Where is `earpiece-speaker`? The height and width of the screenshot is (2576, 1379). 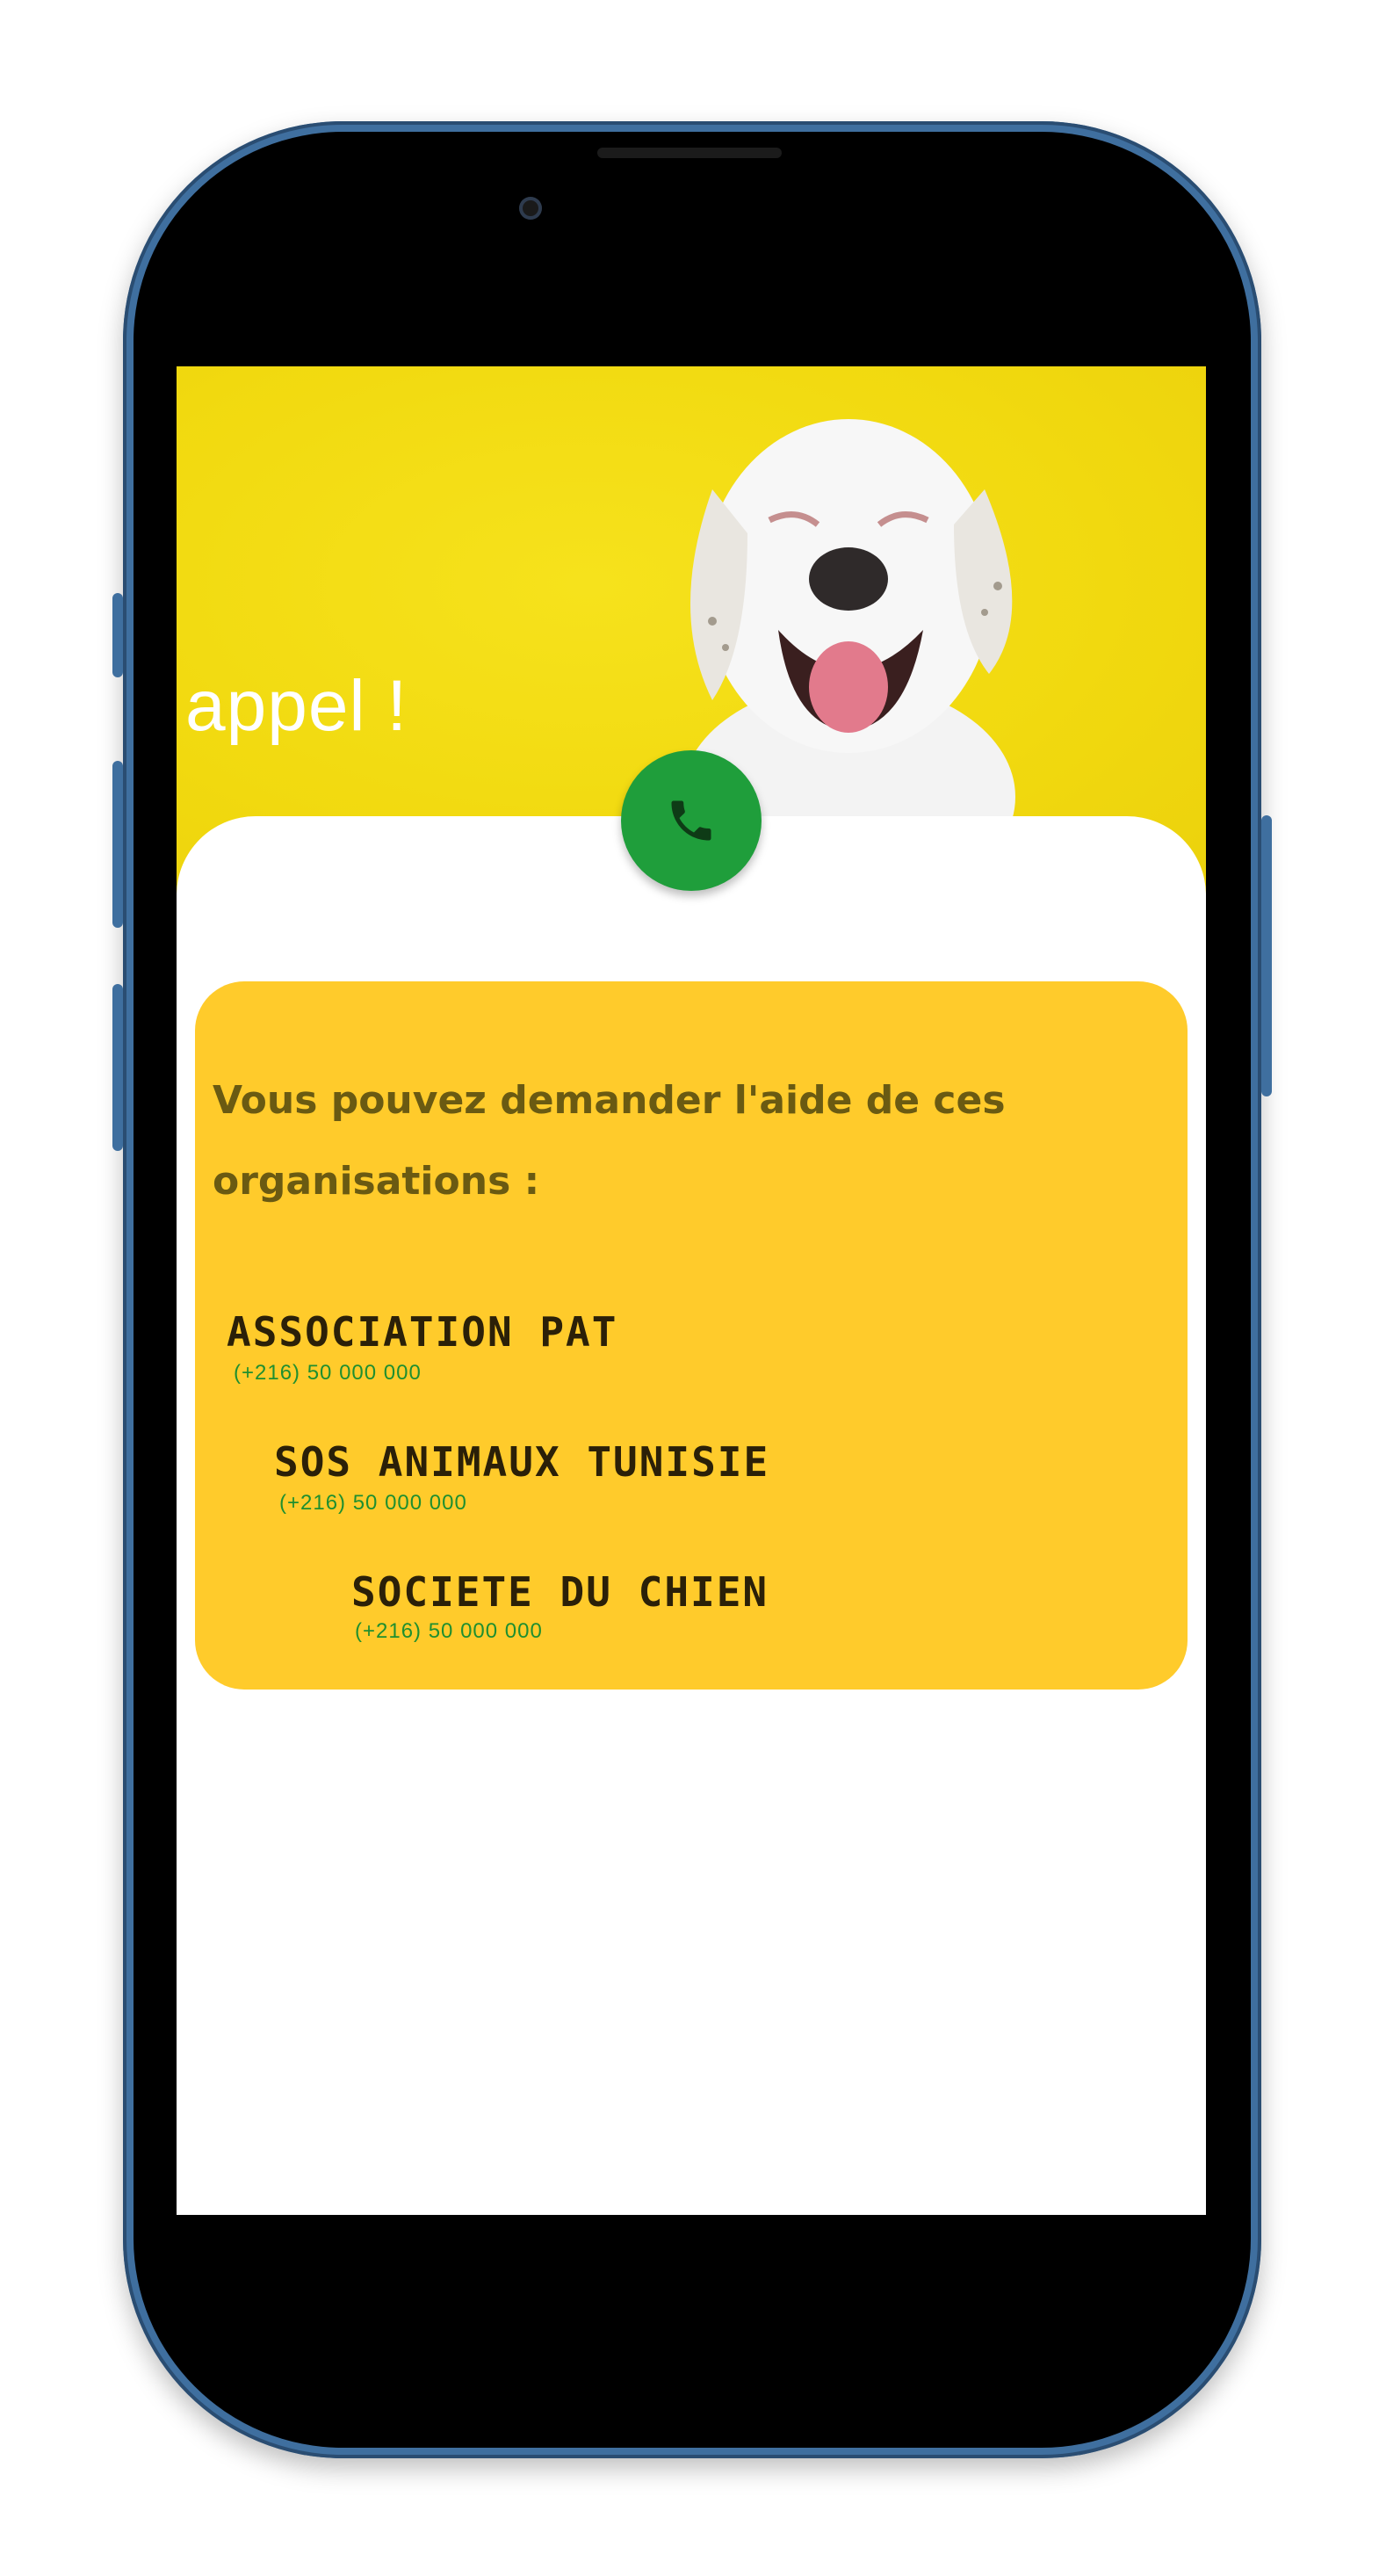
earpiece-speaker is located at coordinates (689, 153).